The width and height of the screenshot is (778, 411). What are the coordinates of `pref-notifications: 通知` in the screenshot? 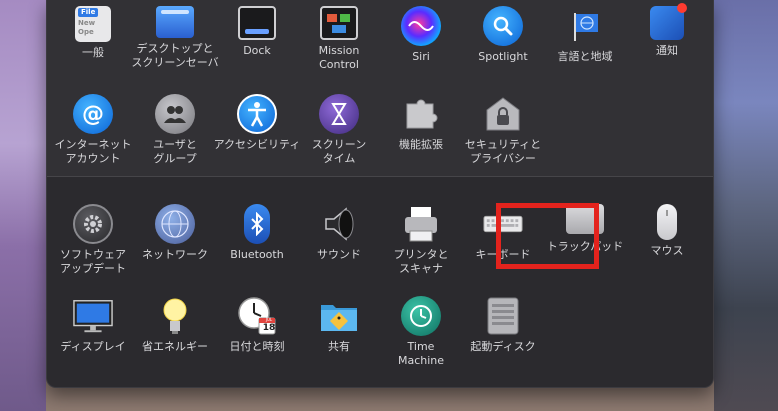 It's located at (667, 30).